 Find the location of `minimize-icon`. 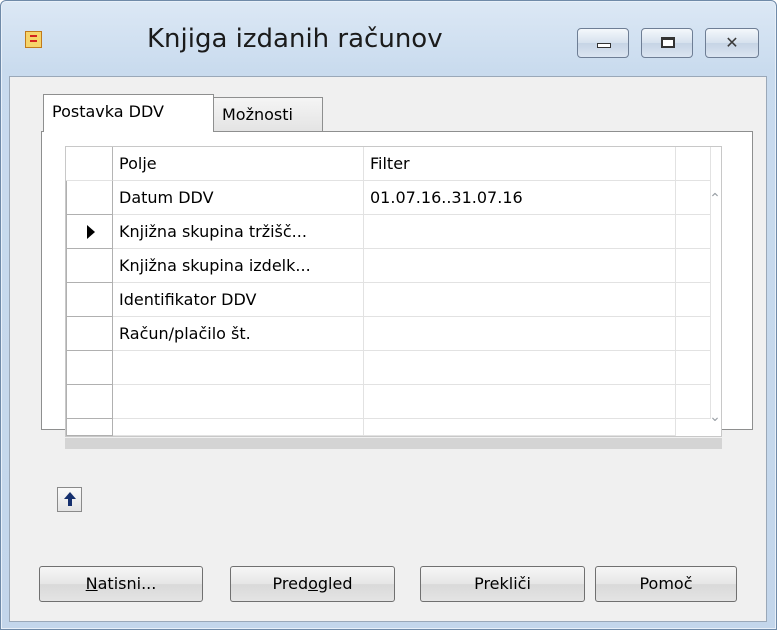

minimize-icon is located at coordinates (604, 45).